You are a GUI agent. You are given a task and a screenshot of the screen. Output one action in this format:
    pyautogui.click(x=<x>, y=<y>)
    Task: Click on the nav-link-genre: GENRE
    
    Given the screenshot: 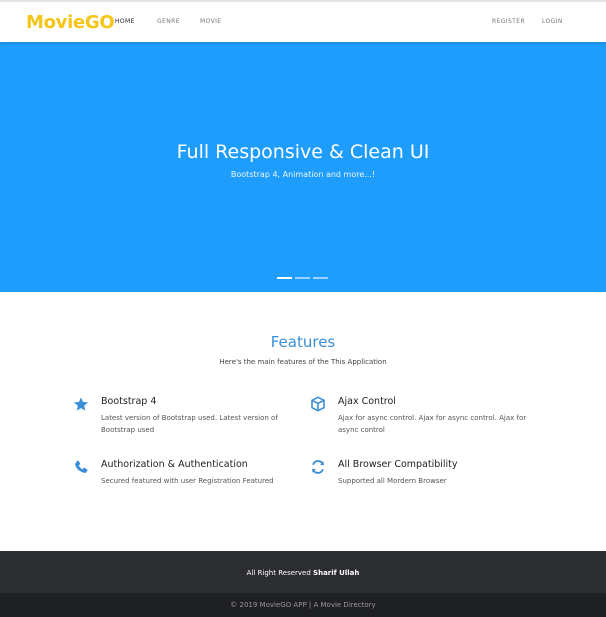 What is the action you would take?
    pyautogui.click(x=168, y=21)
    